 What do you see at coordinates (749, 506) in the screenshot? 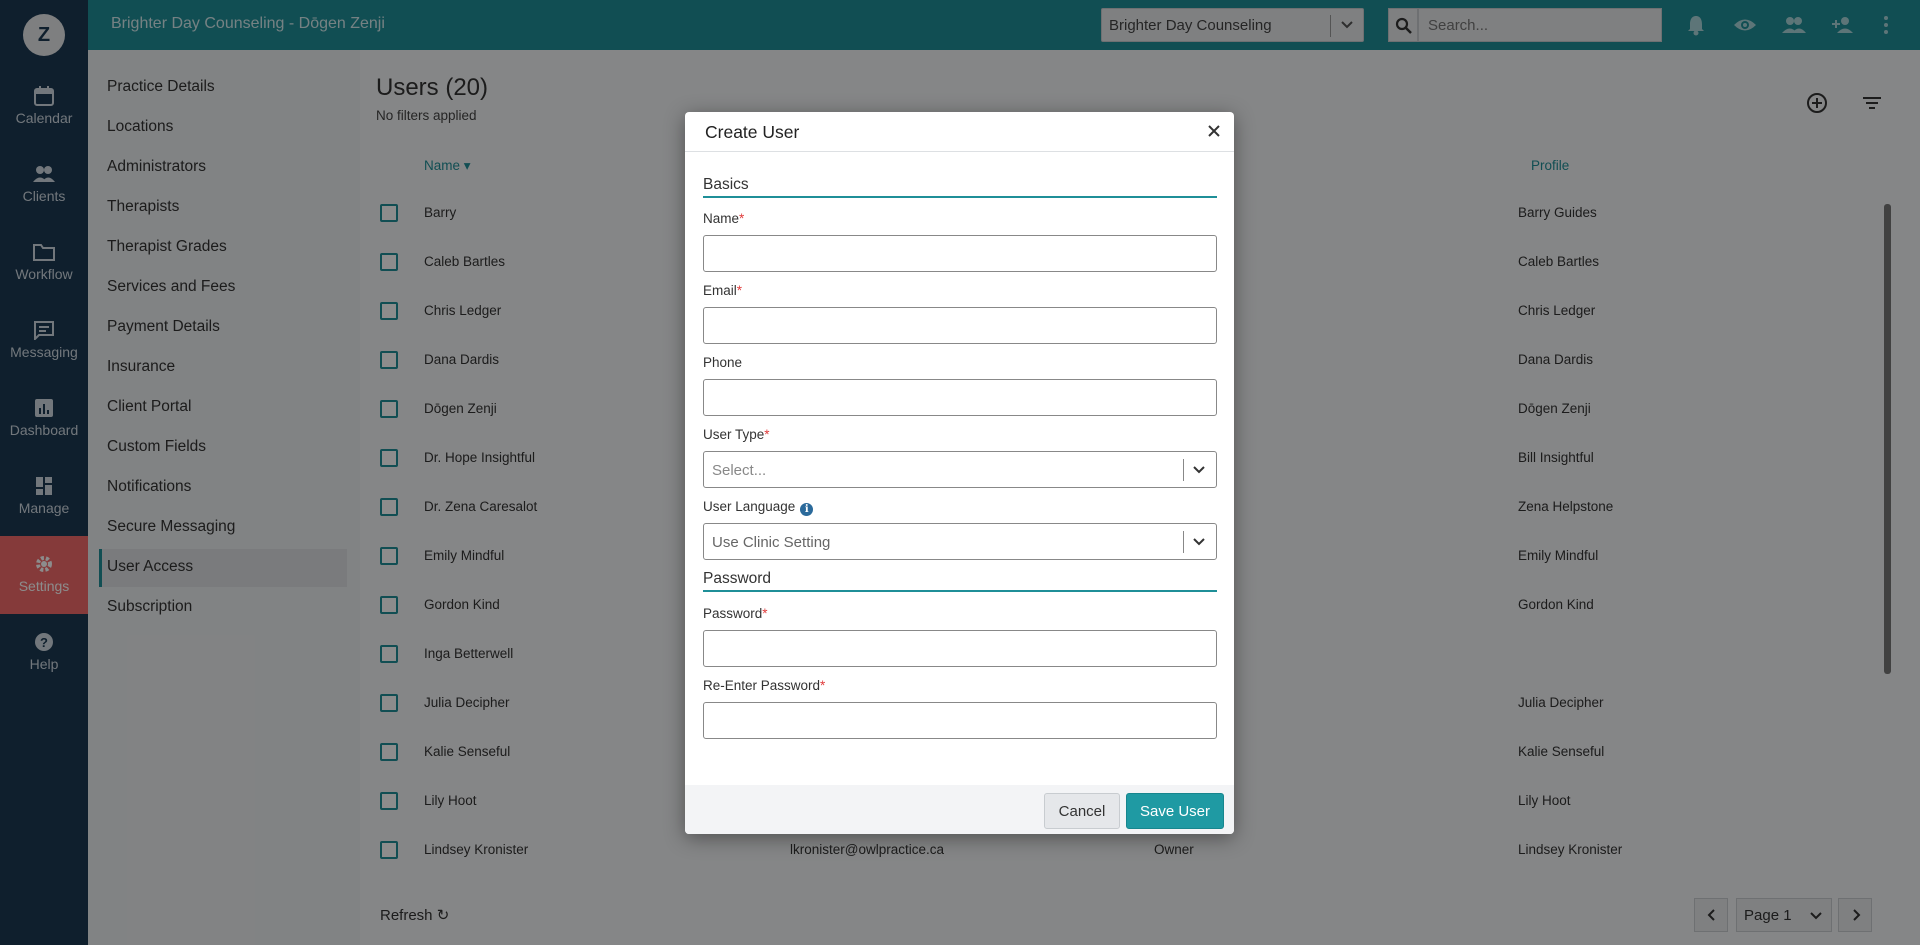
I see `user-language-label-text: User Language` at bounding box center [749, 506].